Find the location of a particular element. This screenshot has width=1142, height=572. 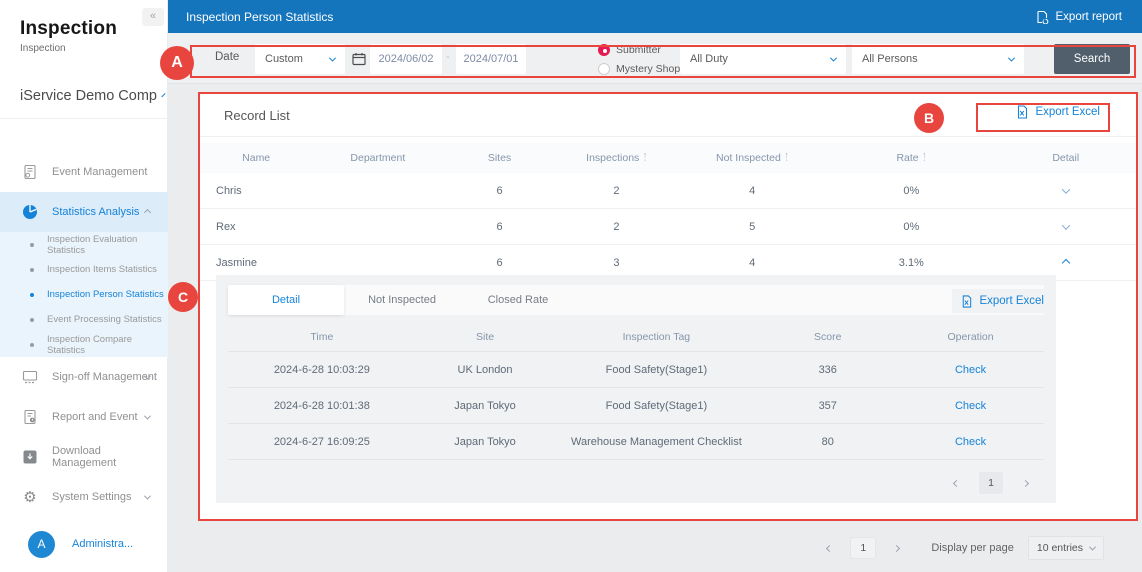

excel-icon is located at coordinates (966, 301).